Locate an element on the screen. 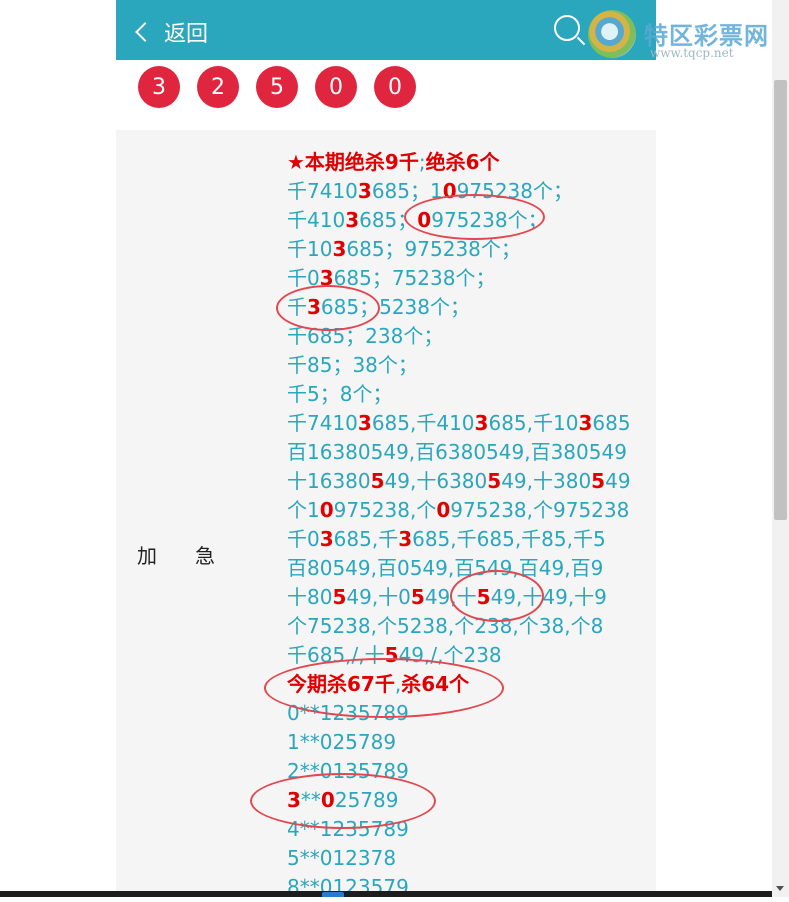 This screenshot has width=789, height=902. line-text: 685；75238个； is located at coordinates (414, 278).